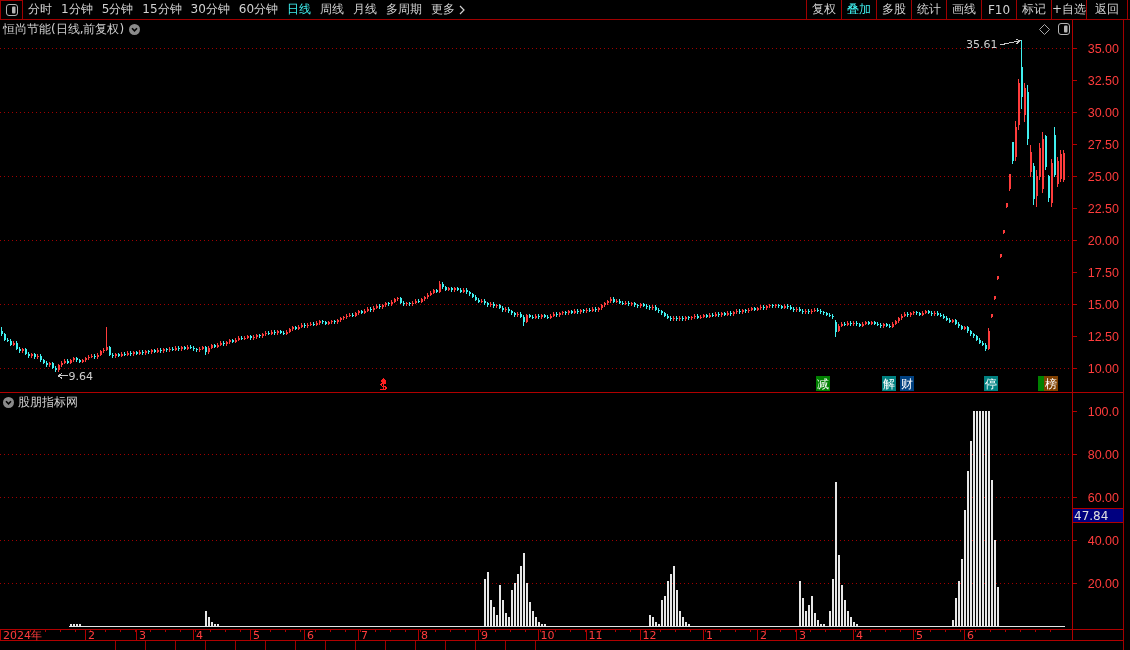 The width and height of the screenshot is (1130, 650). I want to click on diamond-icon, so click(1044, 29).